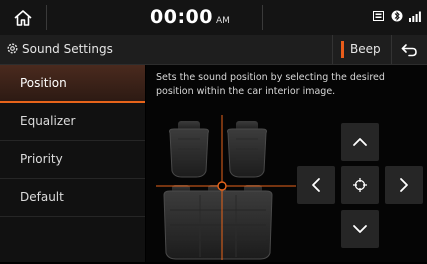  What do you see at coordinates (67, 49) in the screenshot?
I see `page-title: Sound Settings` at bounding box center [67, 49].